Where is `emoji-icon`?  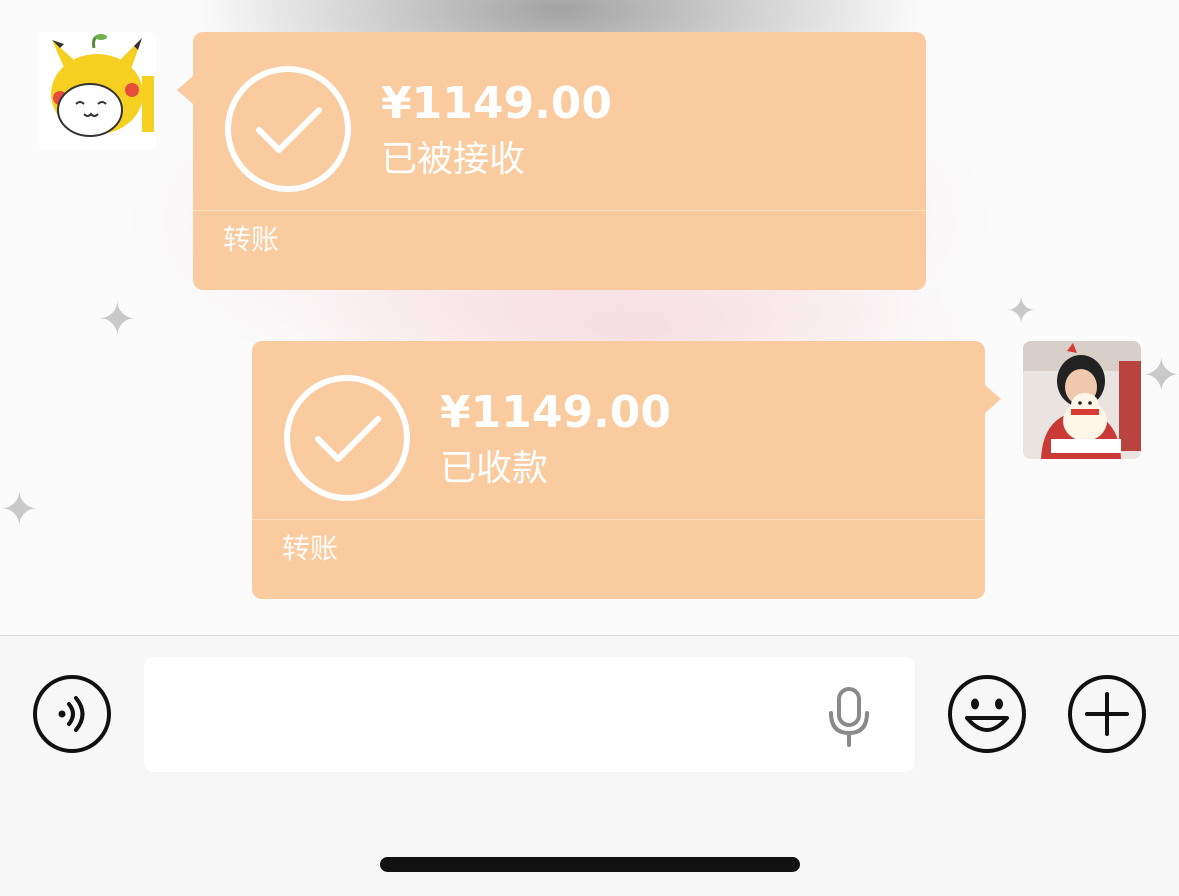 emoji-icon is located at coordinates (987, 714).